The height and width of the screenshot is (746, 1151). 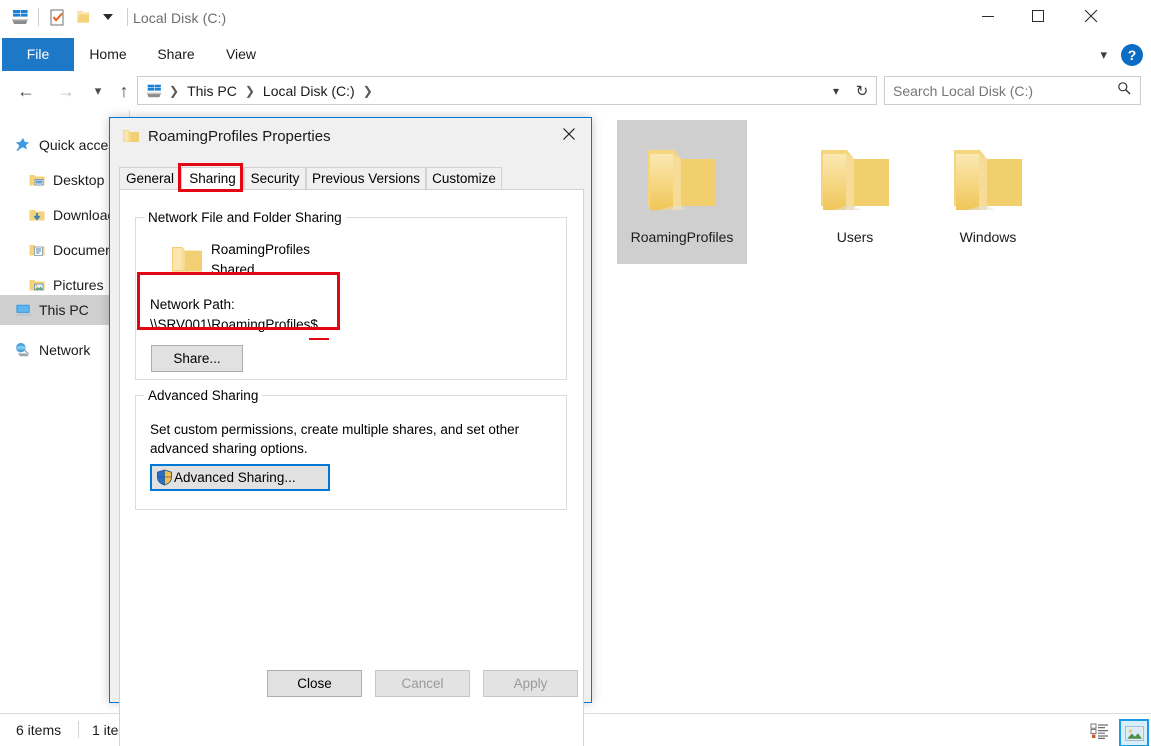 What do you see at coordinates (212, 91) in the screenshot?
I see `breadcrumb-this-pc: This PC` at bounding box center [212, 91].